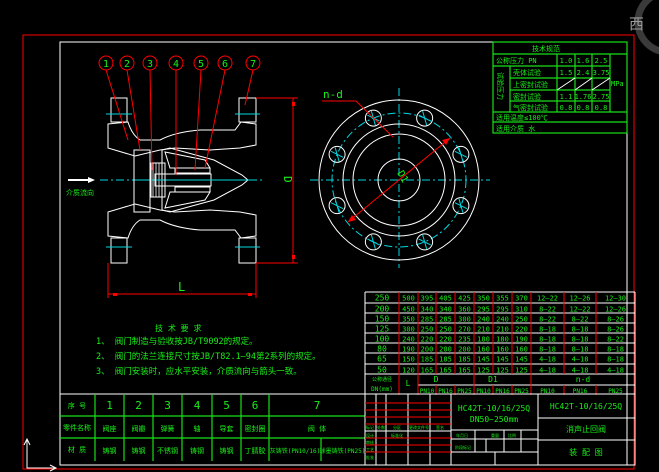 This screenshot has width=659, height=472. Describe the element at coordinates (500, 370) in the screenshot. I see `dimension-table-row: 50 120 165 165 165 125 125 125 4—18 4—18 4—18` at that location.